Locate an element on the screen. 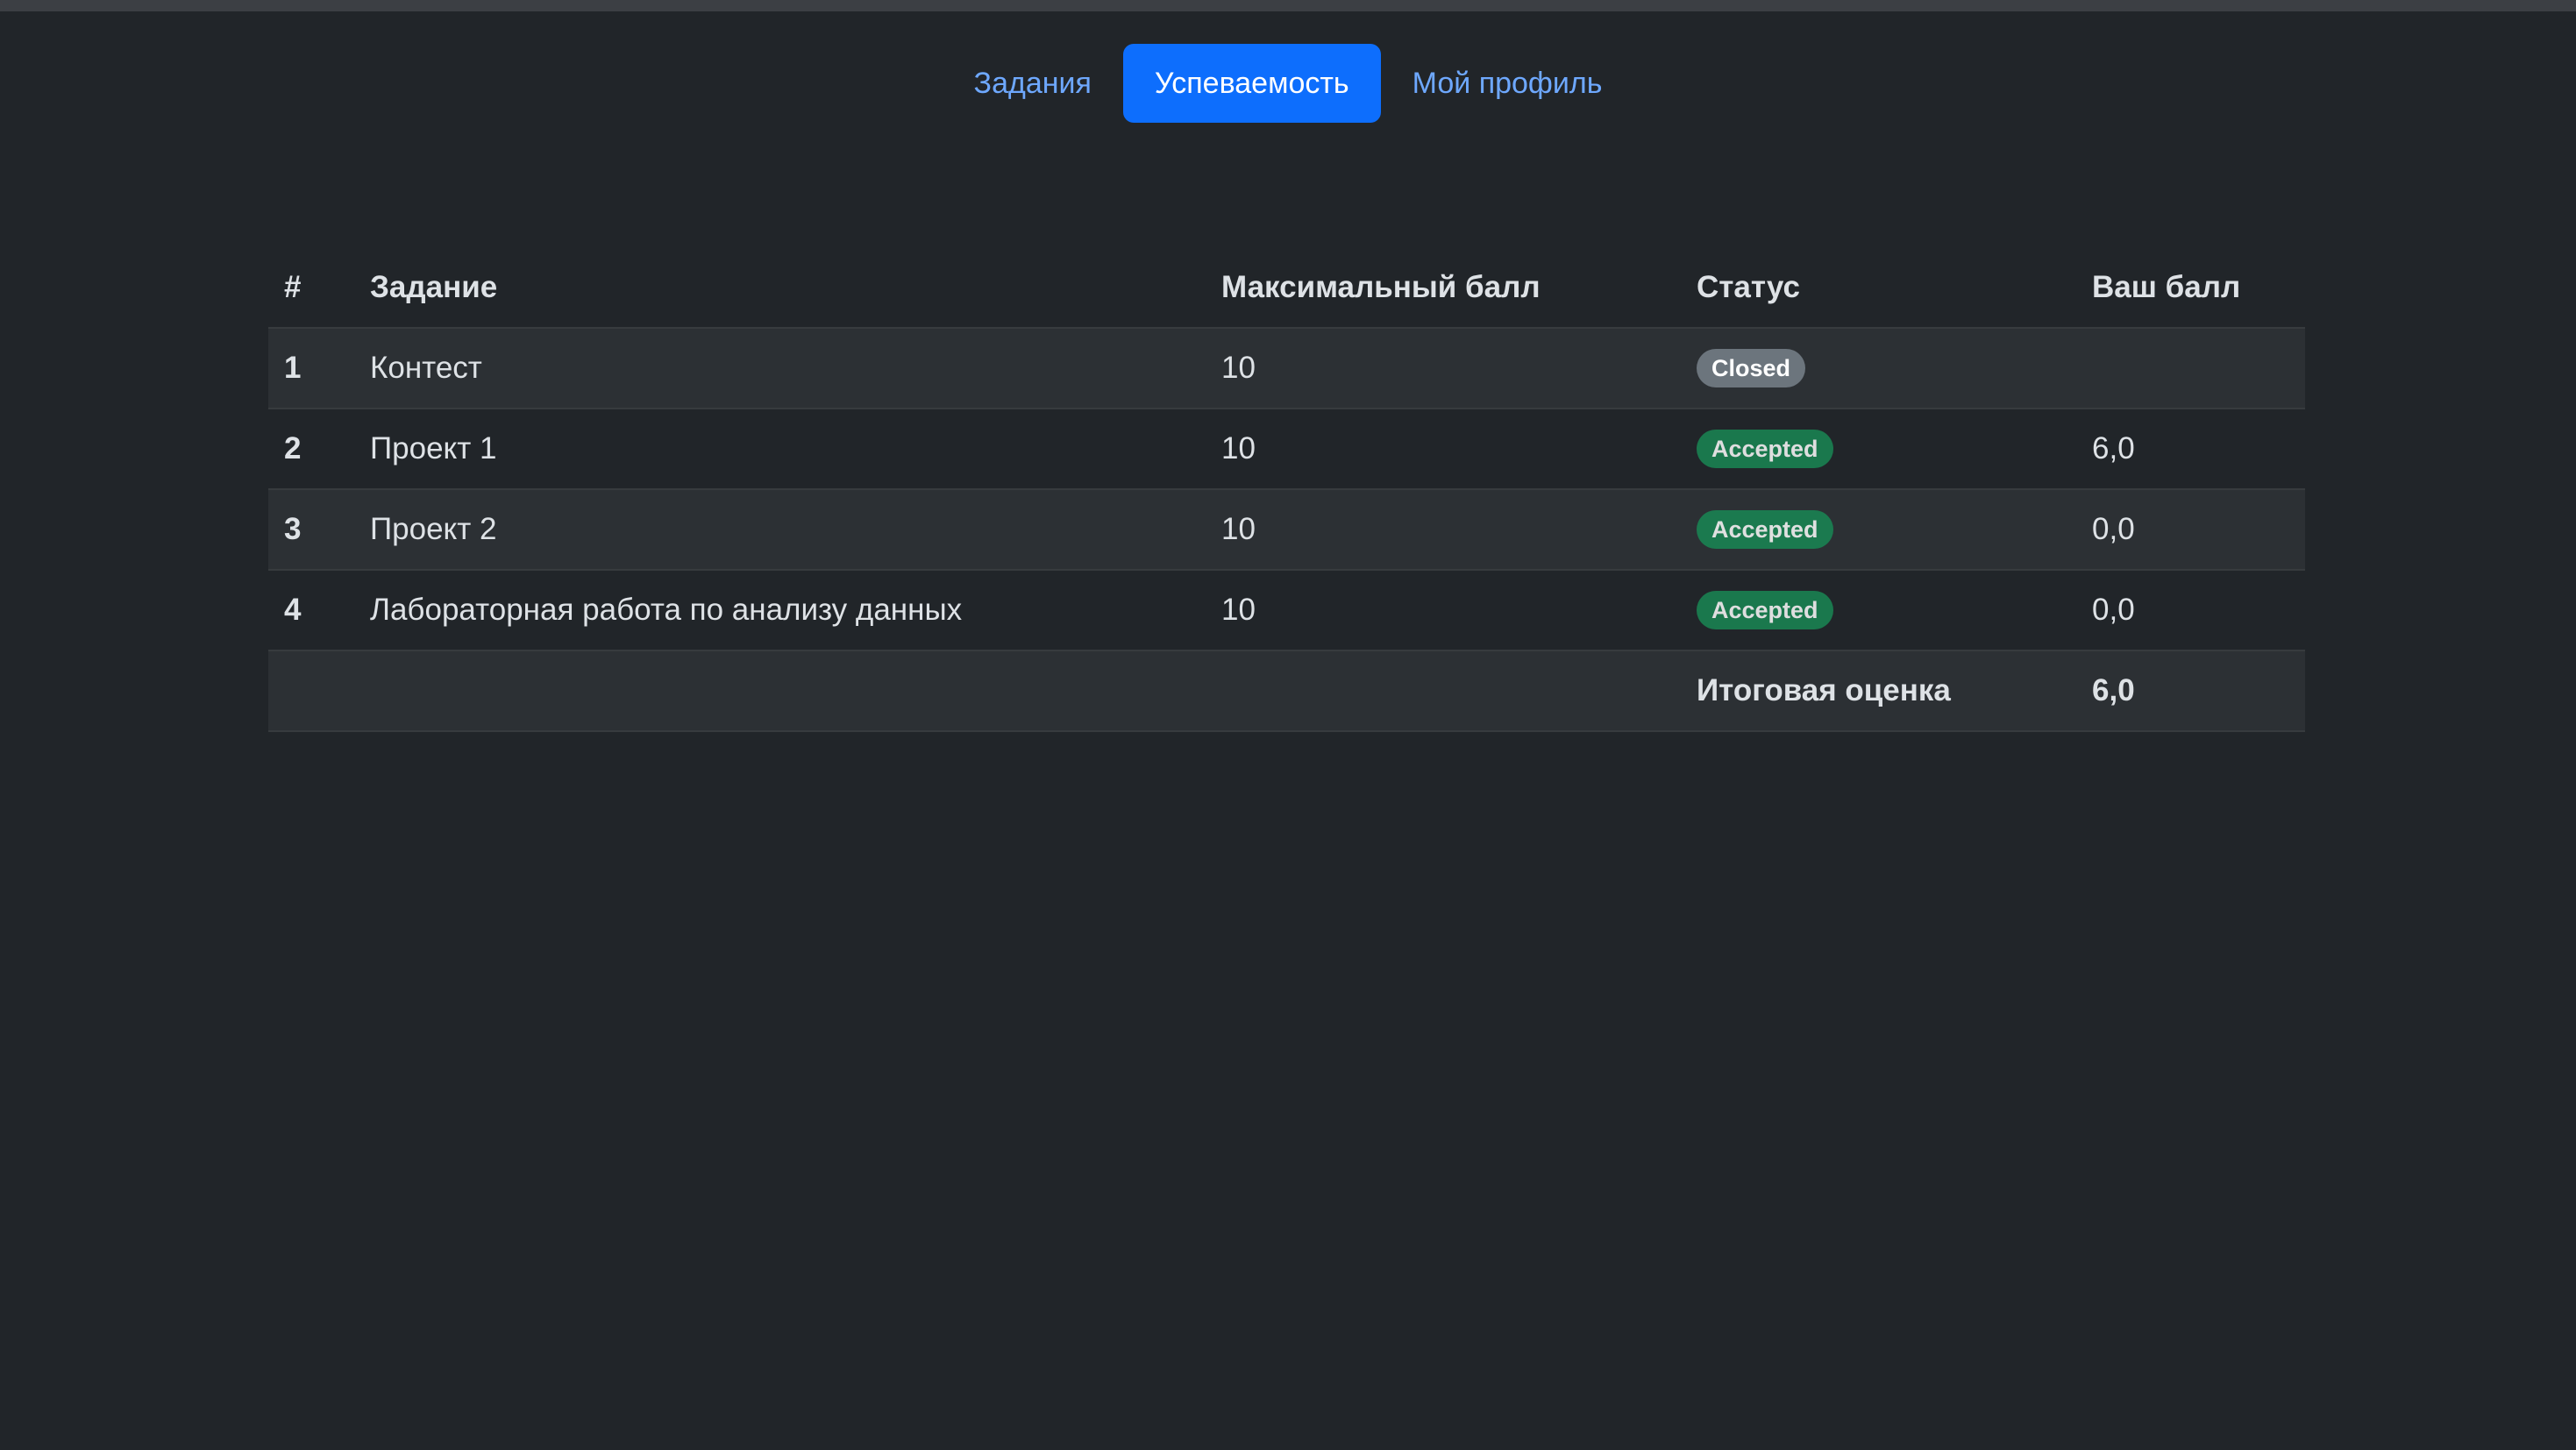  main-nav: Задания Успеваемость Мой профиль is located at coordinates (1288, 83).